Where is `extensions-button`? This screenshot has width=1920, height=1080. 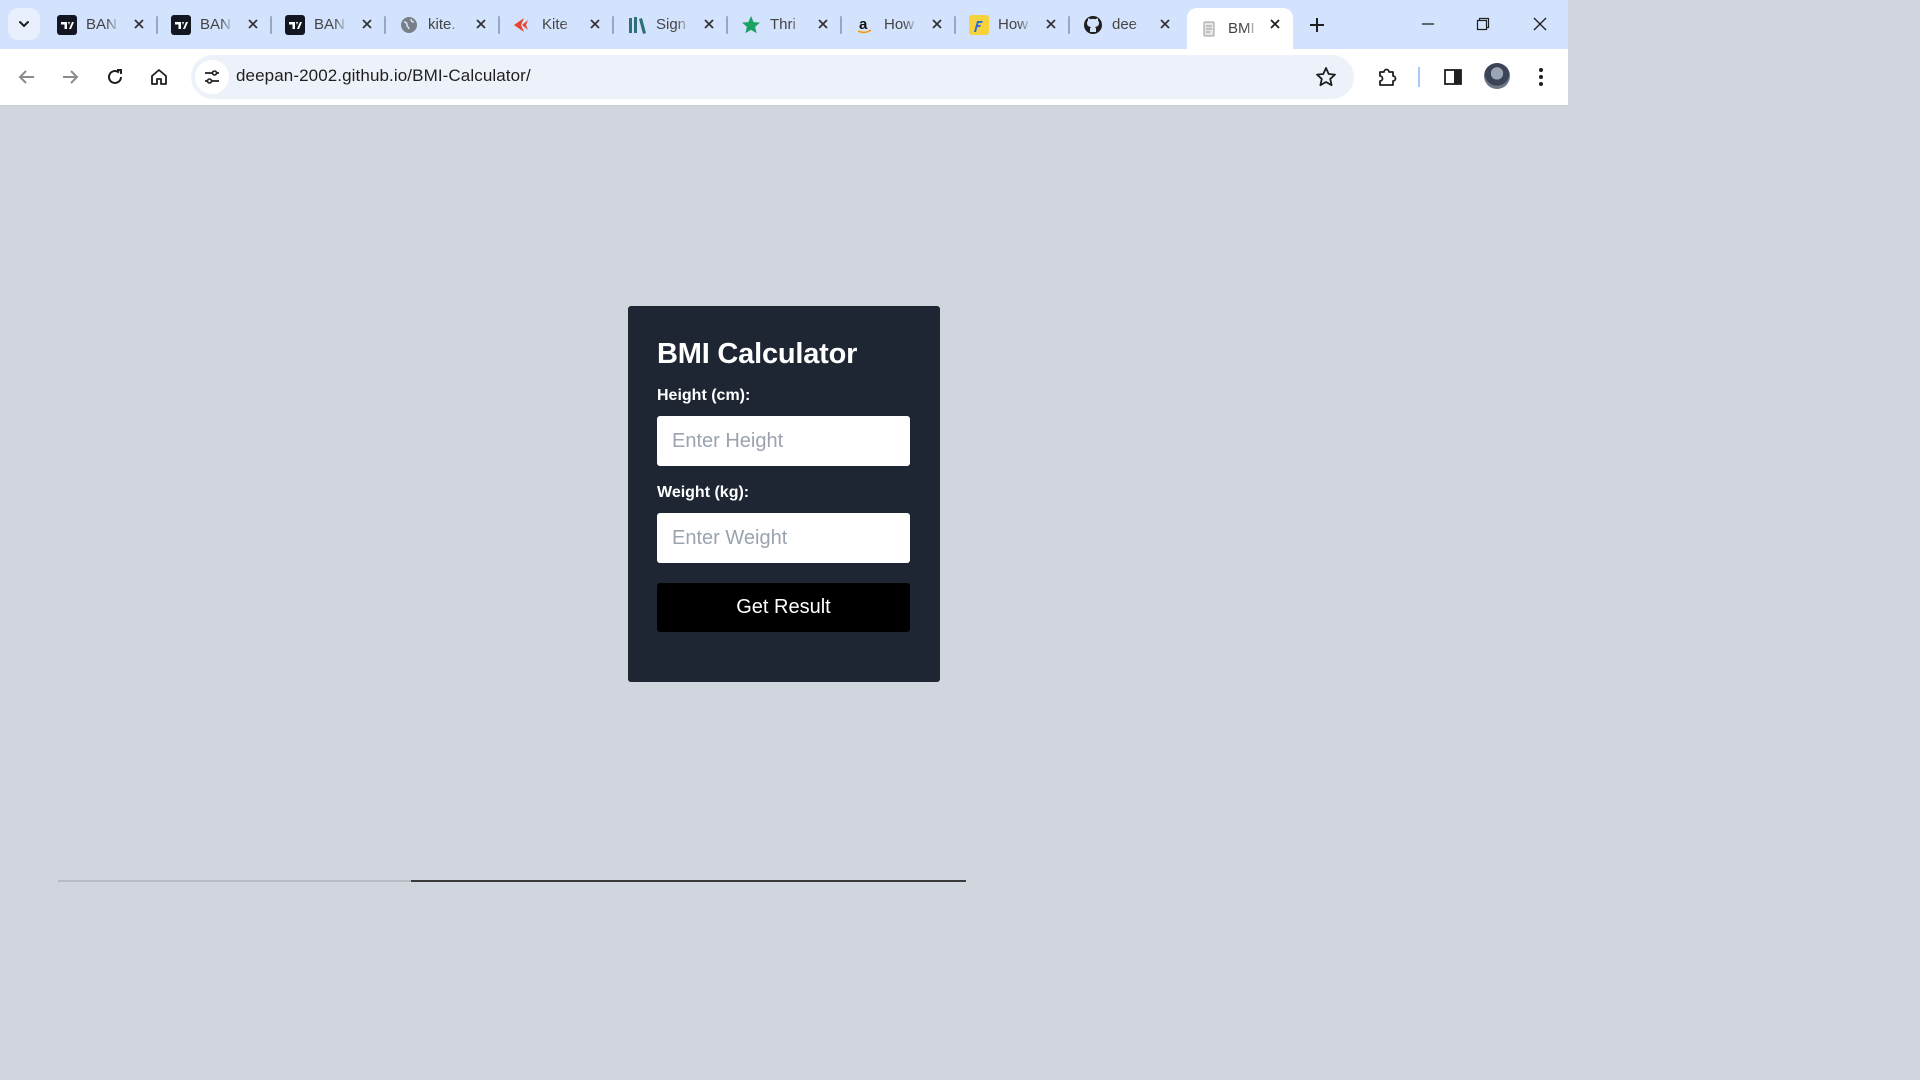
extensions-button is located at coordinates (1387, 77).